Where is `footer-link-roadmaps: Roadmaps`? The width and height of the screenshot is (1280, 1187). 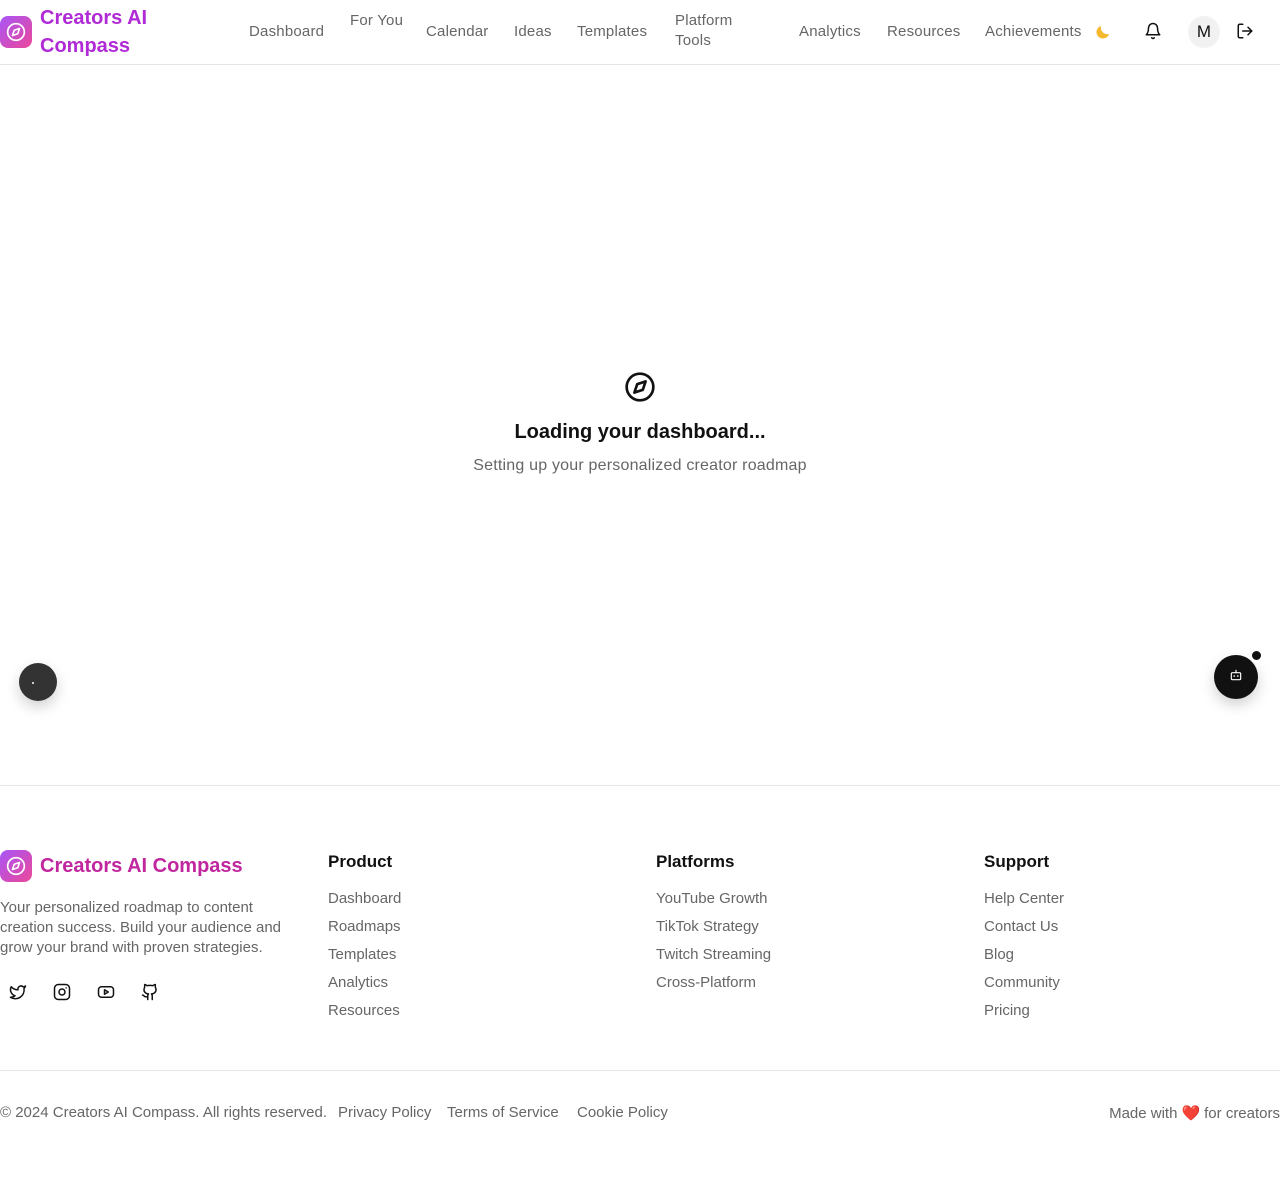
footer-link-roadmaps: Roadmaps is located at coordinates (364, 926).